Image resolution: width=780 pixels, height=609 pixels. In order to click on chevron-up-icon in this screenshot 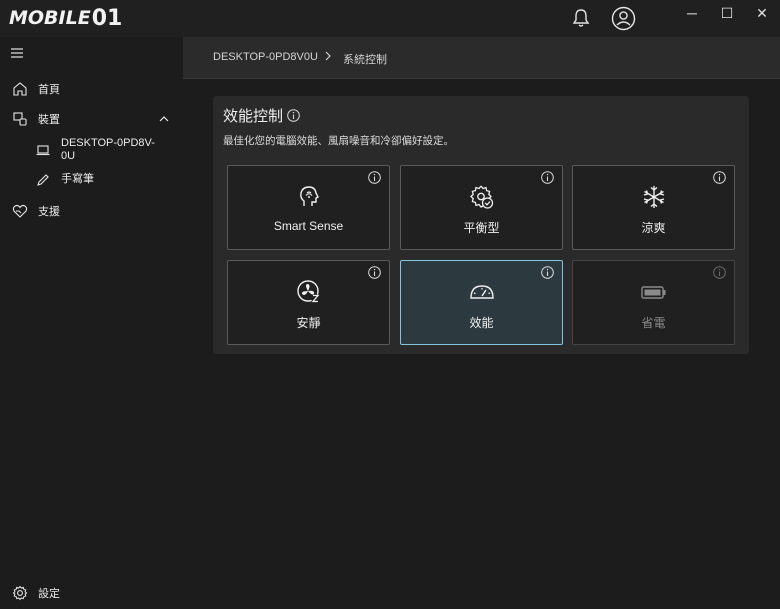, I will do `click(164, 119)`.